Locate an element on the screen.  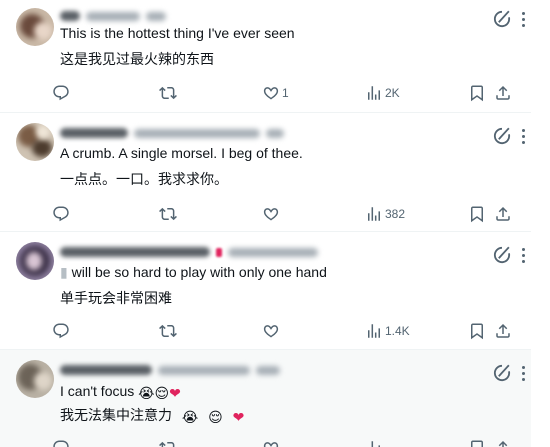
post-translation: 这是我见过最火辣的东西 is located at coordinates (137, 59).